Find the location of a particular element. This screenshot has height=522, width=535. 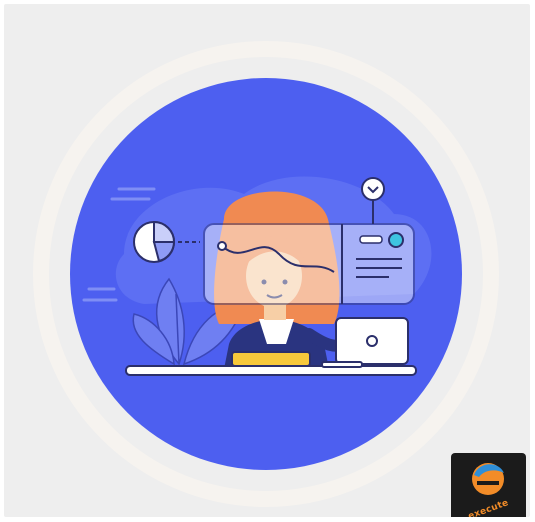

desk is located at coordinates (271, 370).